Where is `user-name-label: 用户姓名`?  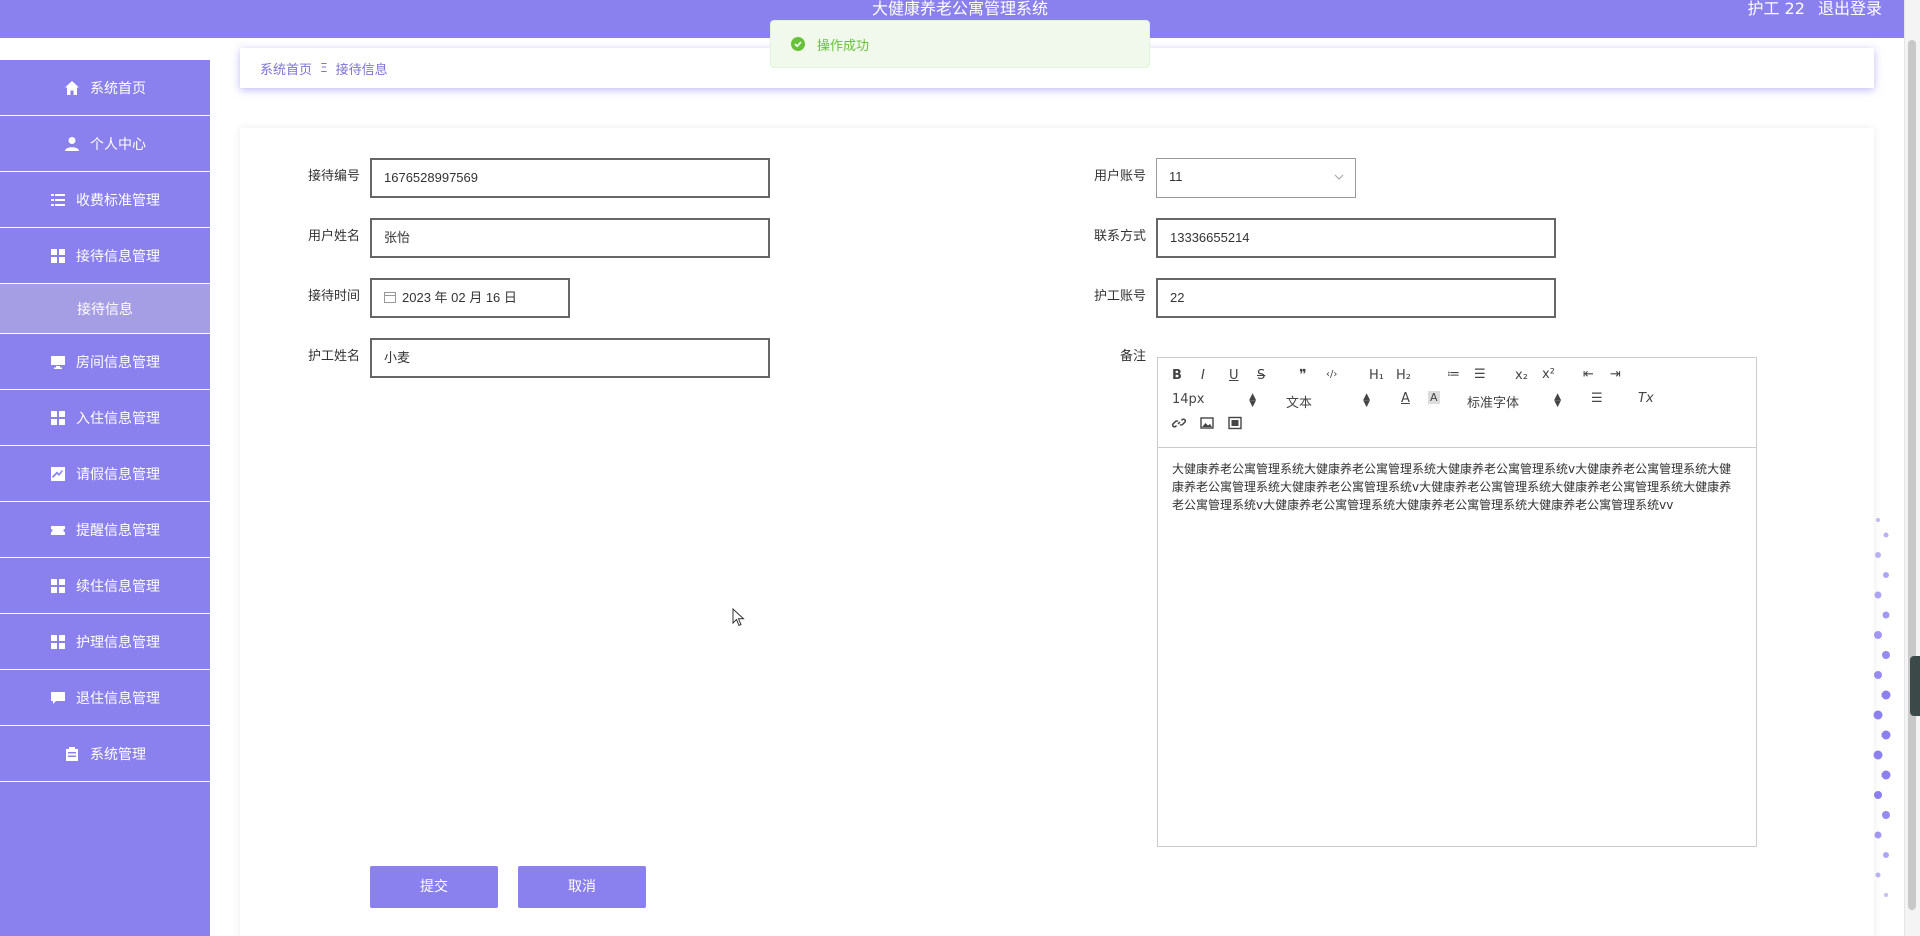
user-name-label: 用户姓名 is located at coordinates (333, 236).